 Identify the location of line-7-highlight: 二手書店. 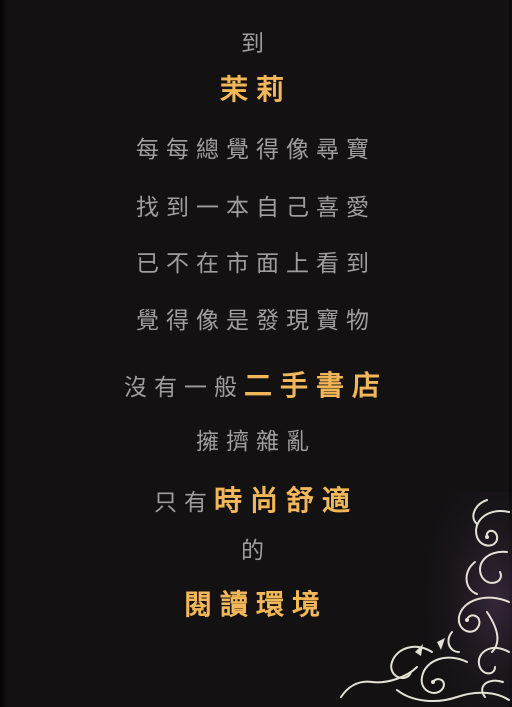
(315, 385).